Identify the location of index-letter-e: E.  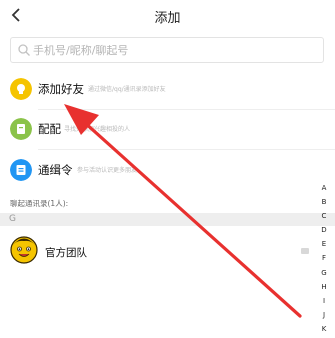
(324, 244).